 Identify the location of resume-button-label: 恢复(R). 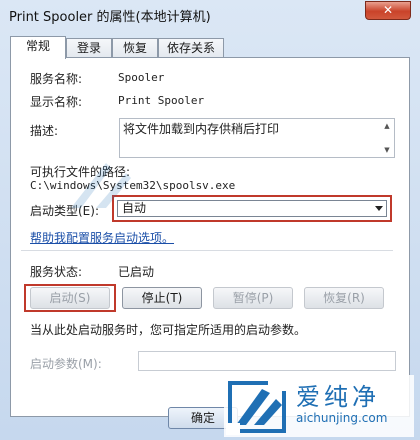
(344, 298).